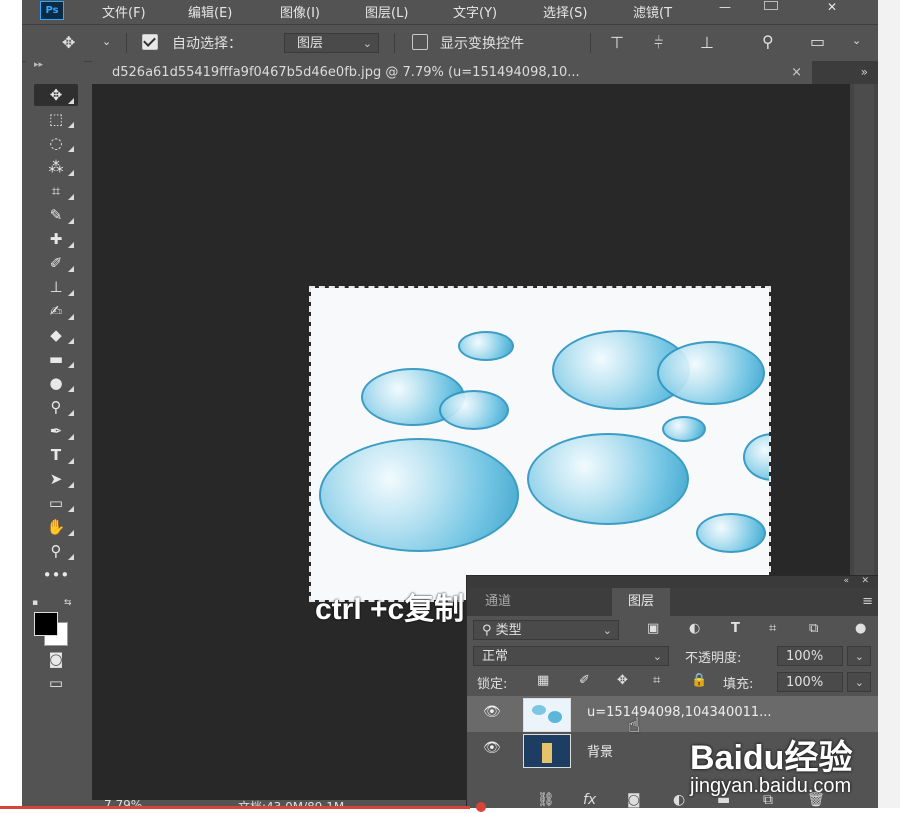 Image resolution: width=900 pixels, height=813 pixels. I want to click on lock-all-icon: 🔒, so click(699, 680).